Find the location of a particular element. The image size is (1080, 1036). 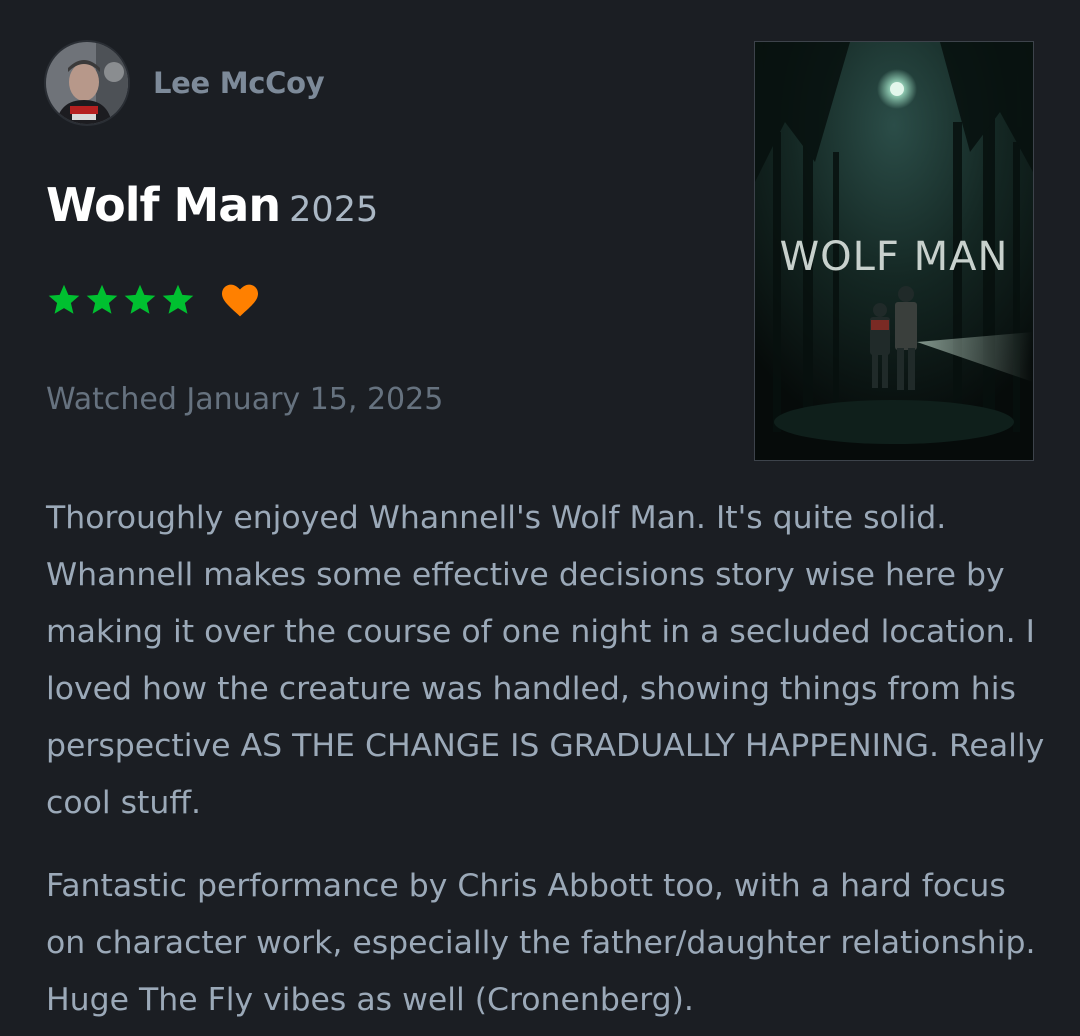

watched-date: Watched January 15, 2025 is located at coordinates (245, 399).